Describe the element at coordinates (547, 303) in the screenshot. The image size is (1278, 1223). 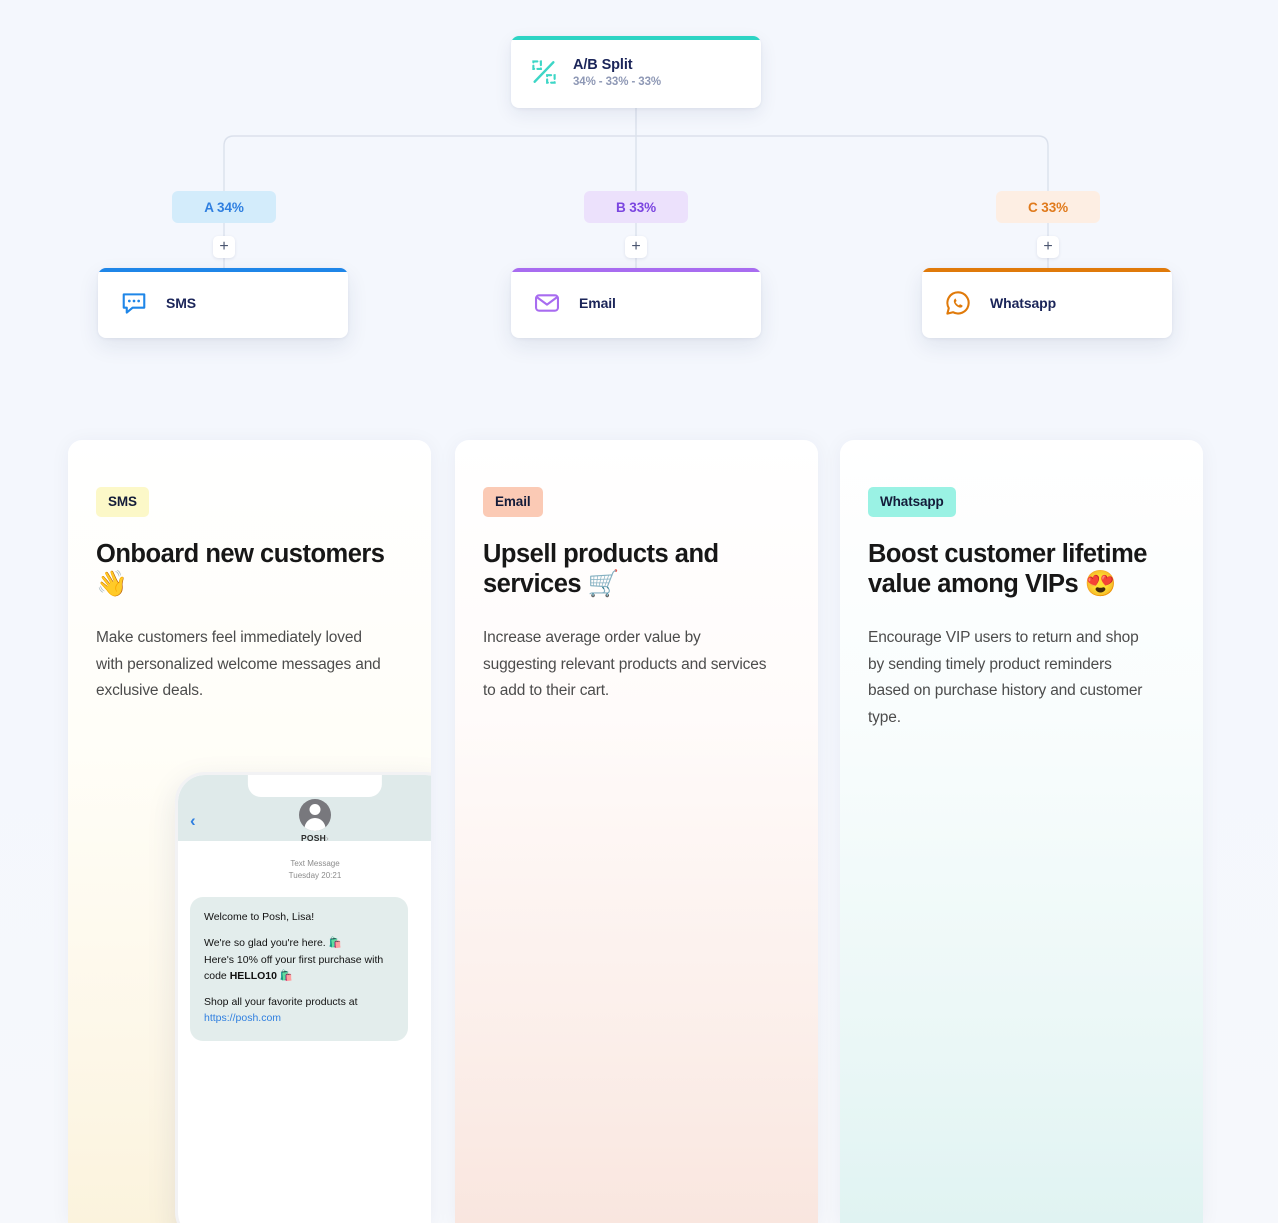
I see `envelope-icon` at that location.